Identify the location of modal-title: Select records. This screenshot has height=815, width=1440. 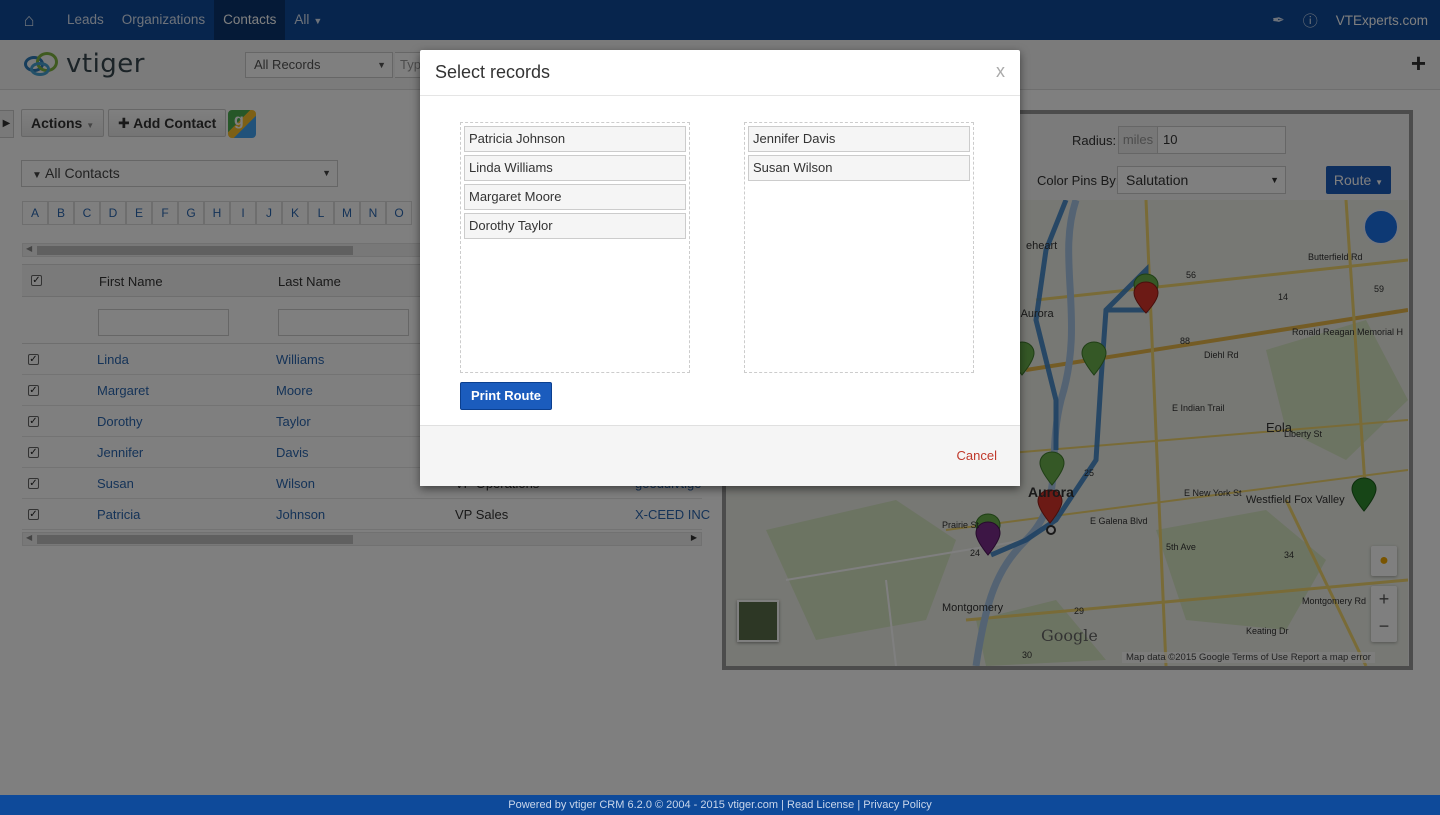
(493, 72).